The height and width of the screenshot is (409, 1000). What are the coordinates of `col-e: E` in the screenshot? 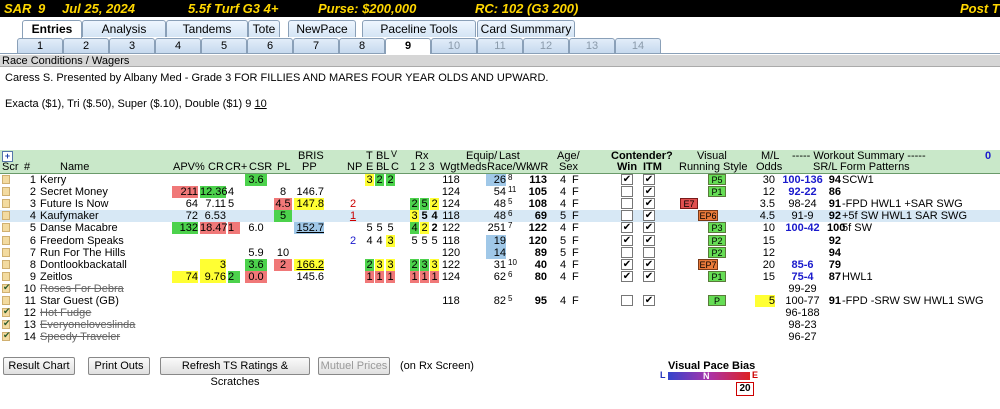 It's located at (369, 167).